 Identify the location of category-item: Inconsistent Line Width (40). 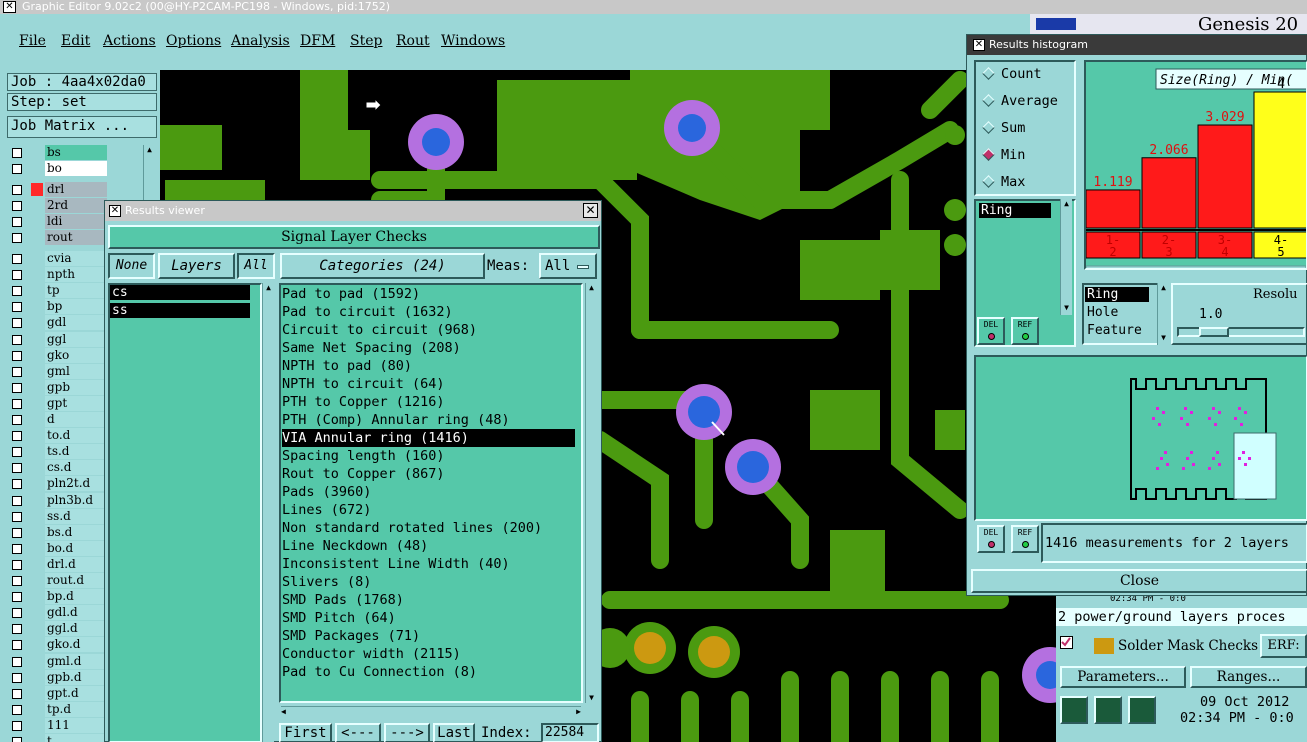
(396, 564).